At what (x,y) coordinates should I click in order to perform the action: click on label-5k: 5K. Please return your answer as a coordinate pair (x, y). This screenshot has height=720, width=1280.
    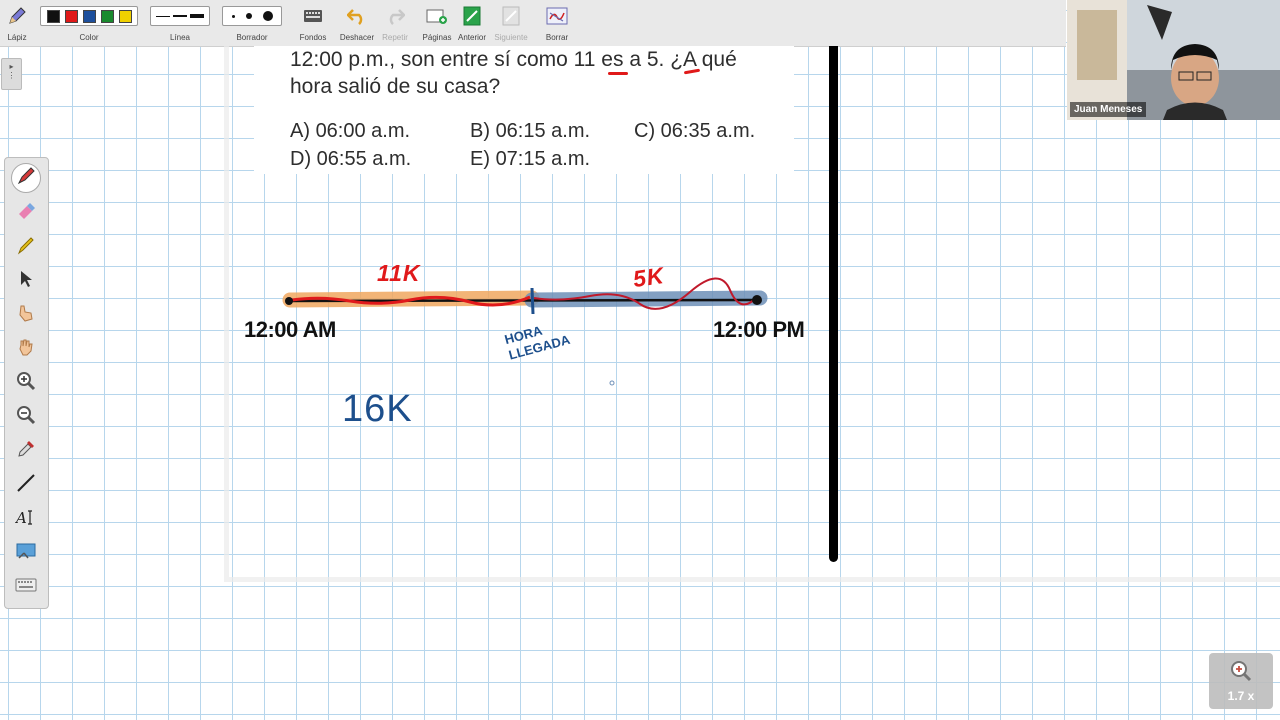
    Looking at the image, I should click on (648, 277).